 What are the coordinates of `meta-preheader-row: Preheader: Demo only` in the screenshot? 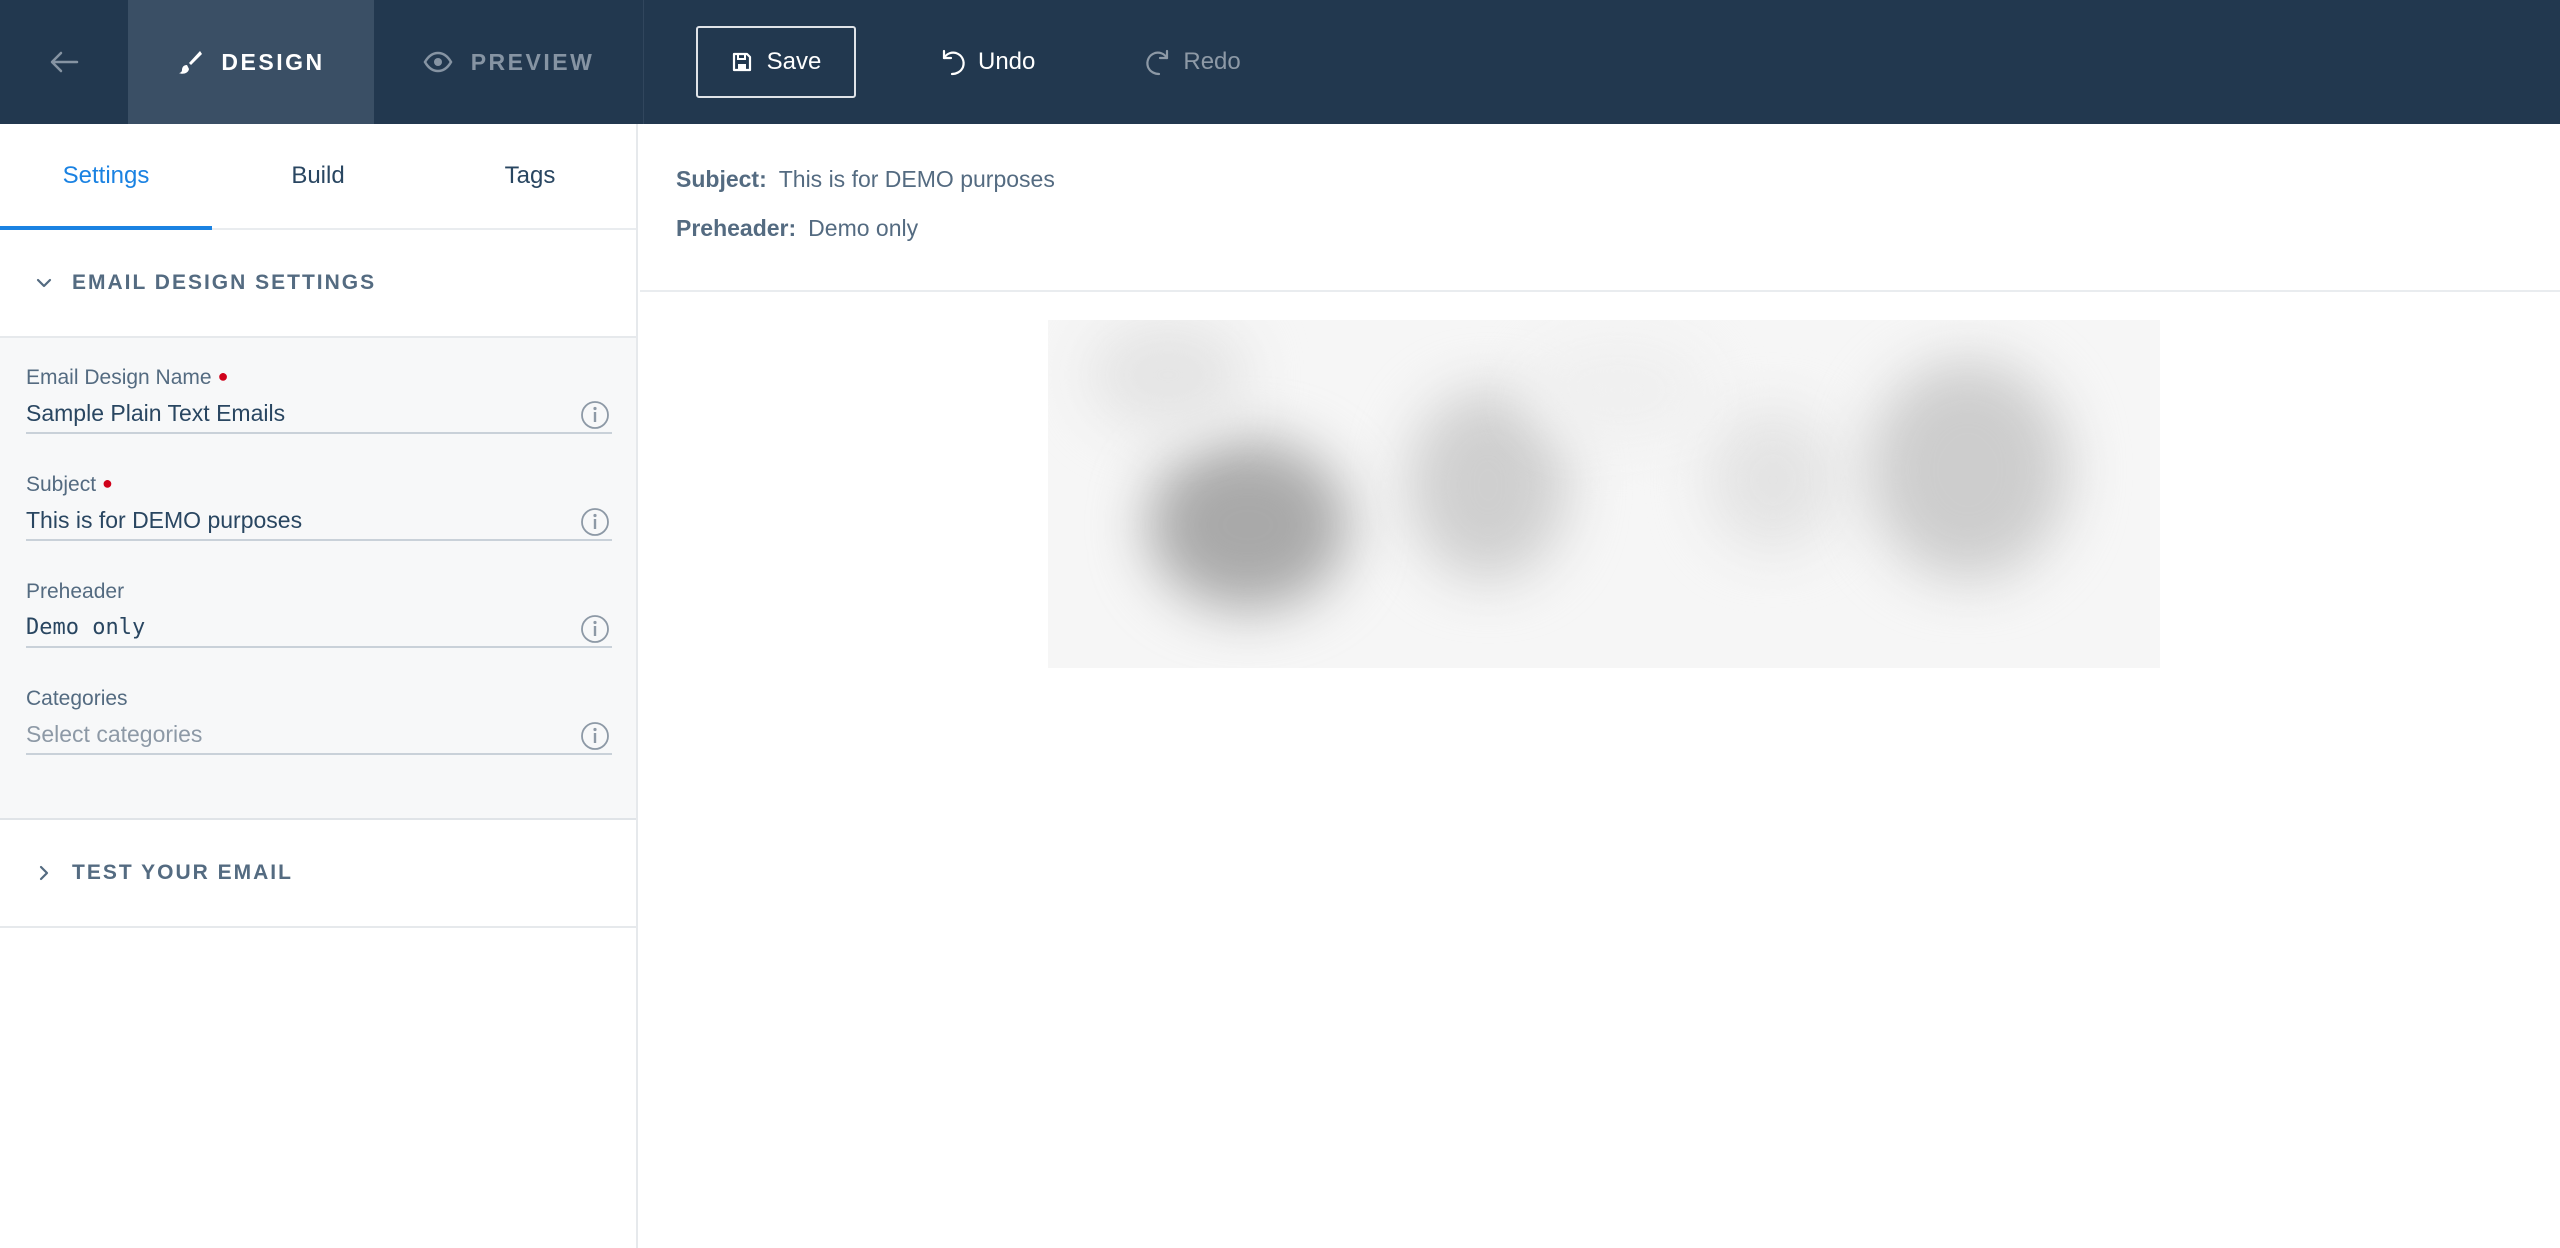 It's located at (1618, 228).